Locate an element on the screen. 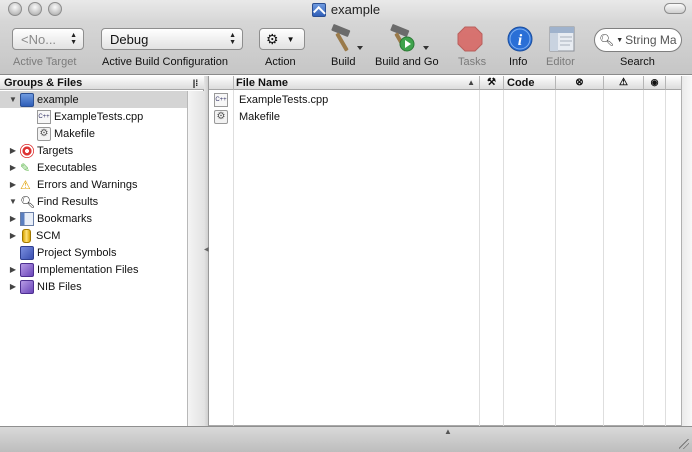  build-and-go-button is located at coordinates (408, 39).